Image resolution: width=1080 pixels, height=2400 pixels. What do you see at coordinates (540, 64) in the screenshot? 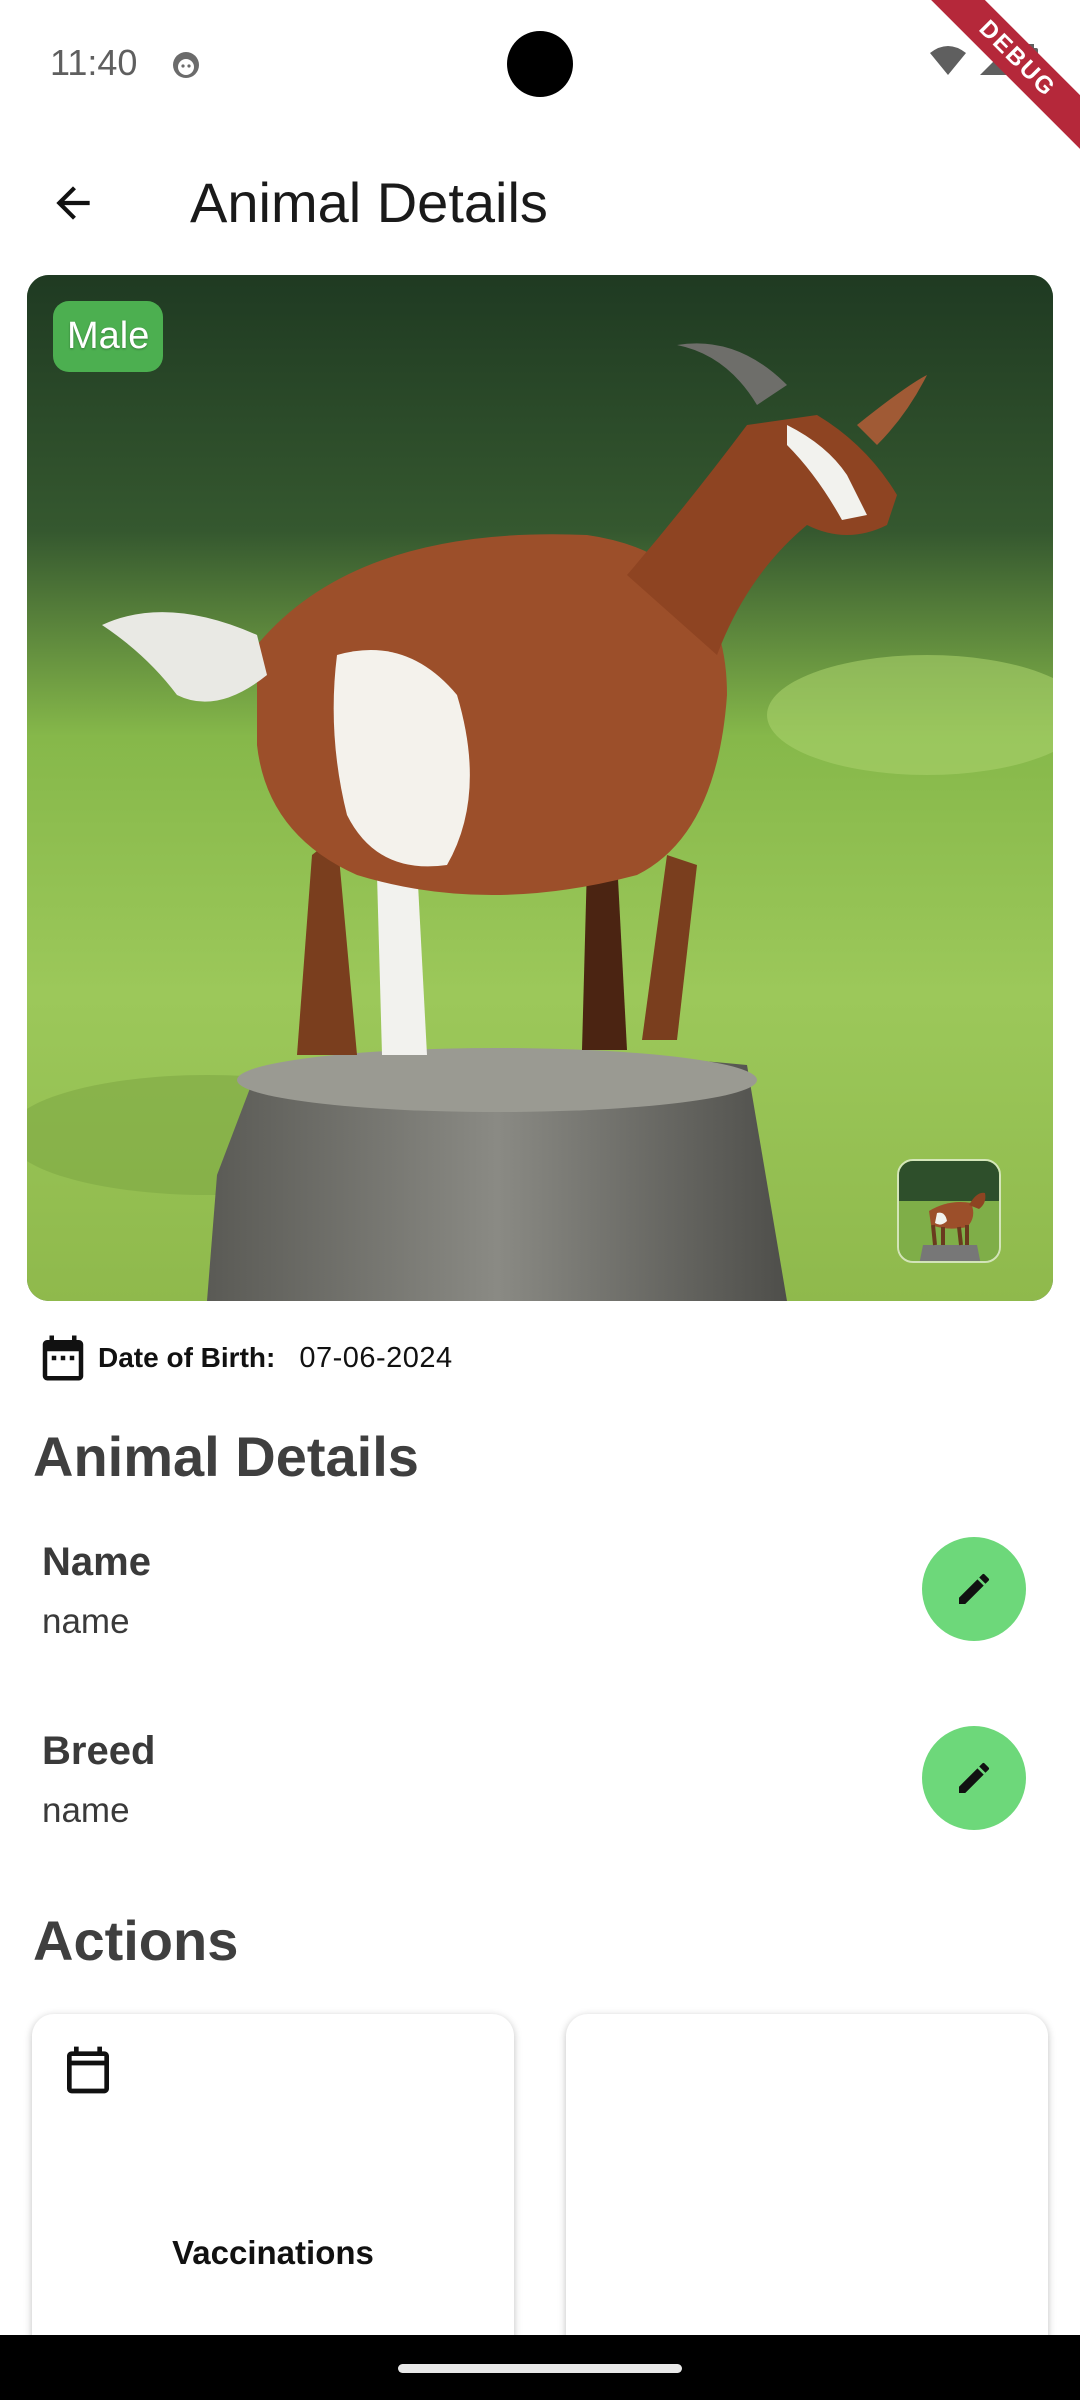
I see `camera-cutout` at bounding box center [540, 64].